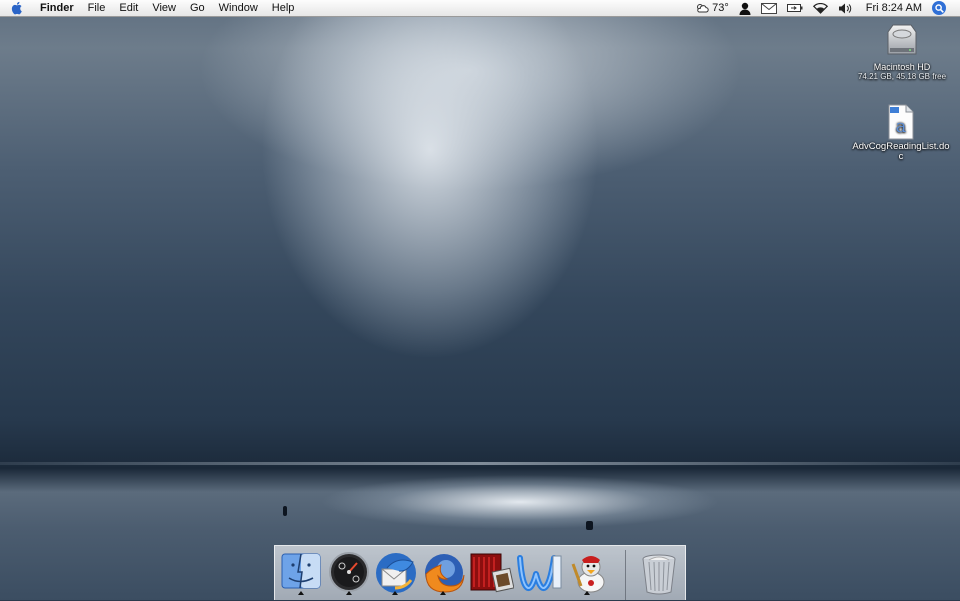 The width and height of the screenshot is (960, 601). I want to click on wifi-status, so click(820, 8).